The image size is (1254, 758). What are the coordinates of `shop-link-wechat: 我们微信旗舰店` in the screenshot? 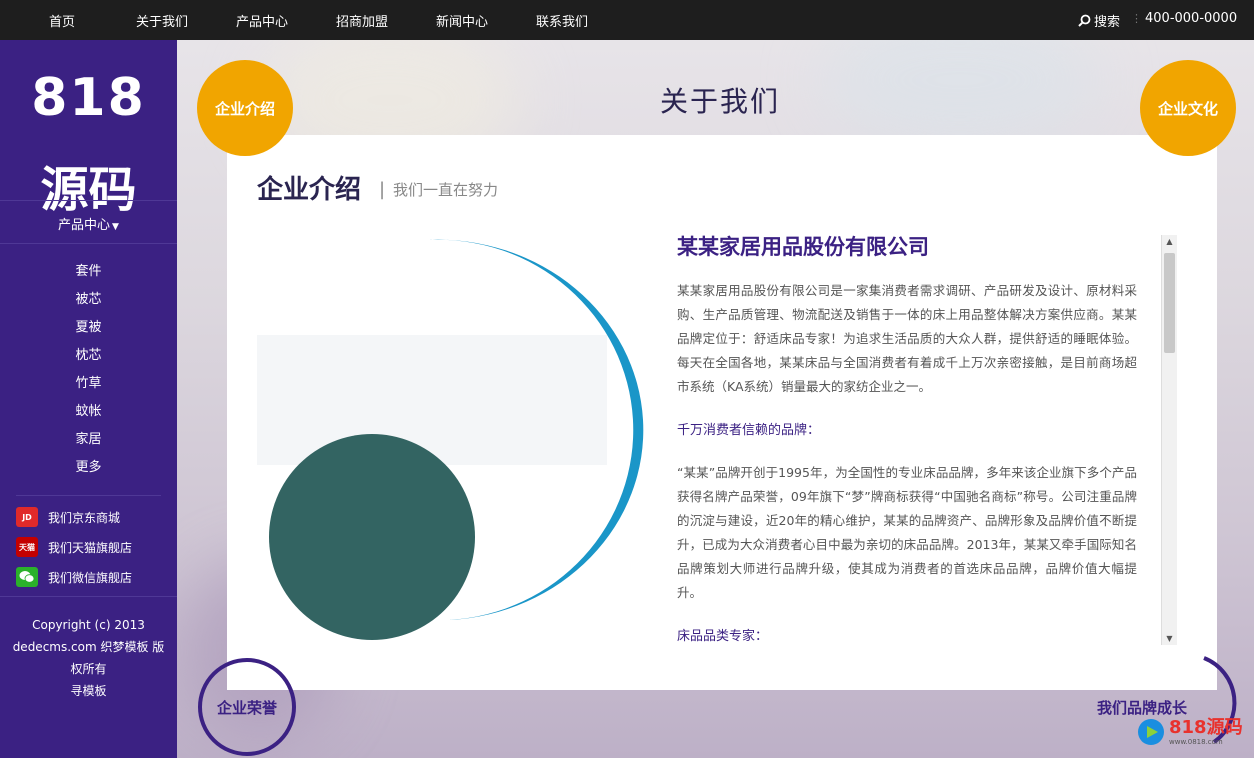 It's located at (74, 577).